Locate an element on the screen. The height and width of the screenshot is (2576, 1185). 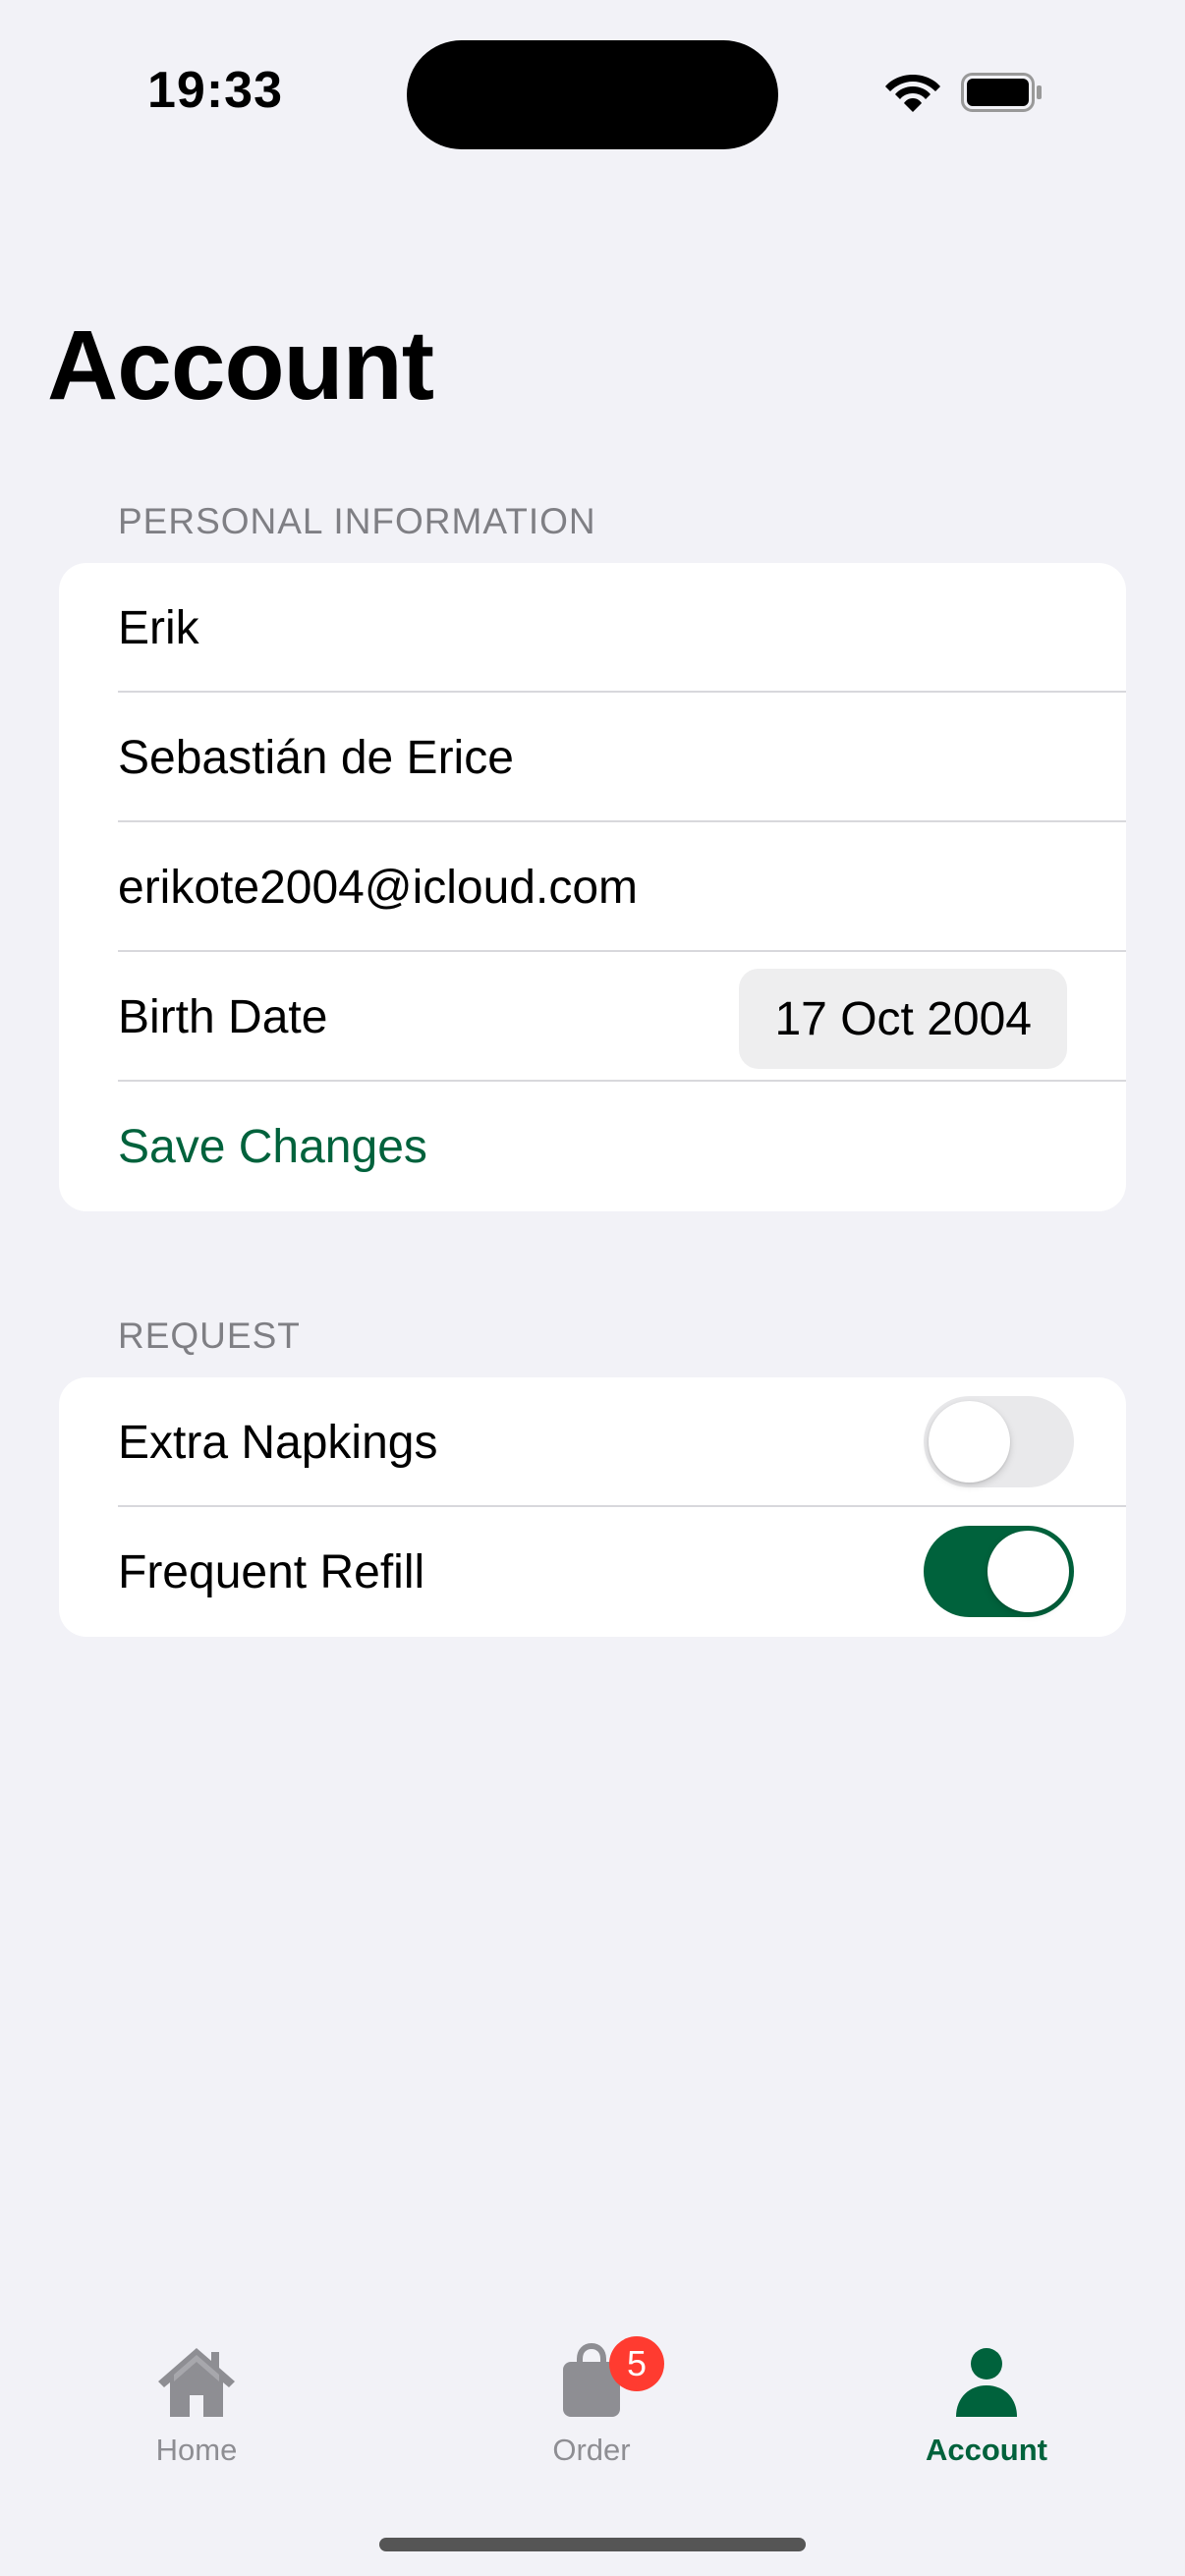
request-card: Extra Napkings Frequent Refill is located at coordinates (592, 1507).